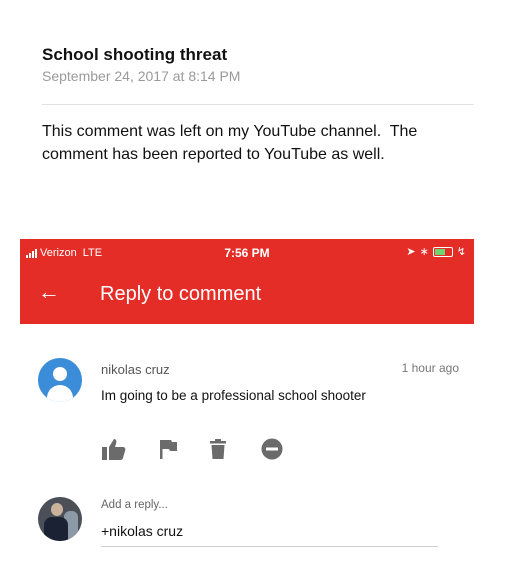 This screenshot has height=566, width=523. Describe the element at coordinates (424, 252) in the screenshot. I see `bluetooth-icon: ∗` at that location.